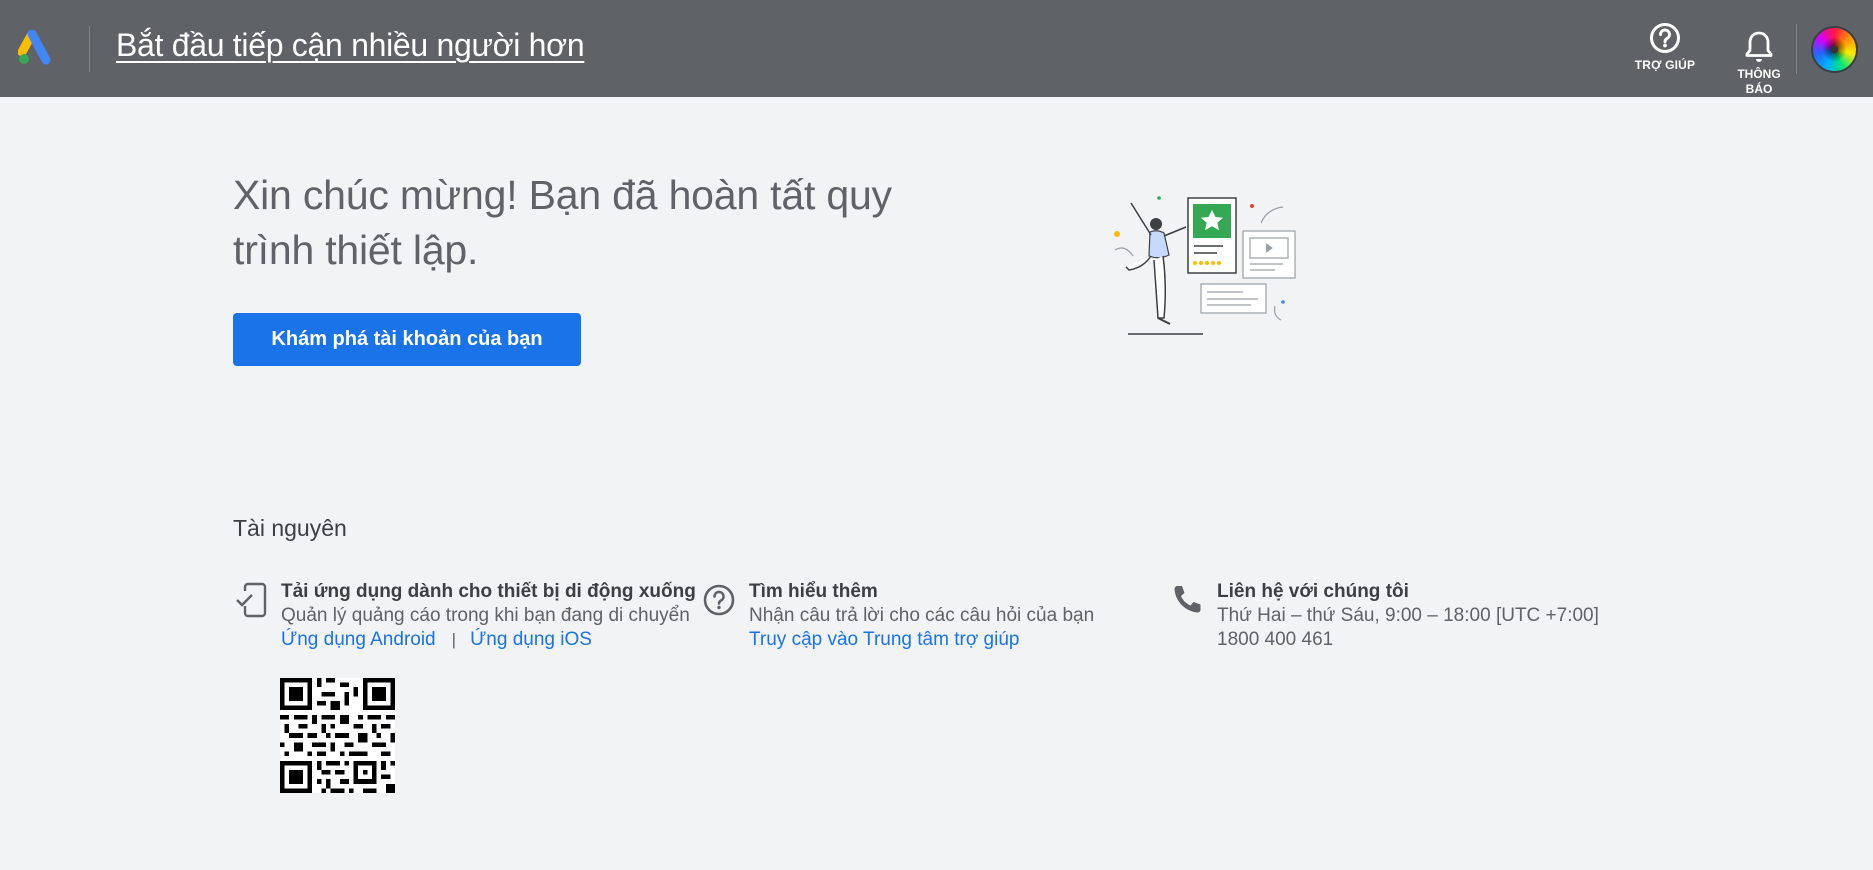 The image size is (1873, 870). Describe the element at coordinates (1205, 265) in the screenshot. I see `celebration-illustration` at that location.